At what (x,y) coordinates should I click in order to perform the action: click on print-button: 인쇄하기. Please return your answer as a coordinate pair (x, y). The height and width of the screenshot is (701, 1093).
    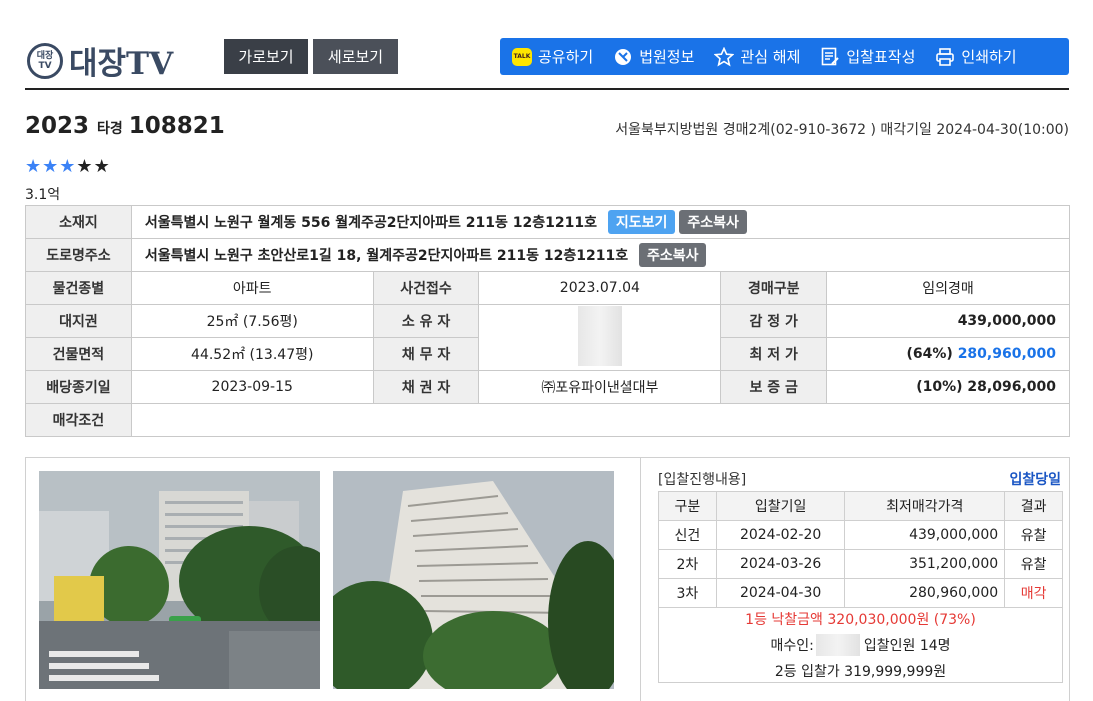
    Looking at the image, I should click on (976, 56).